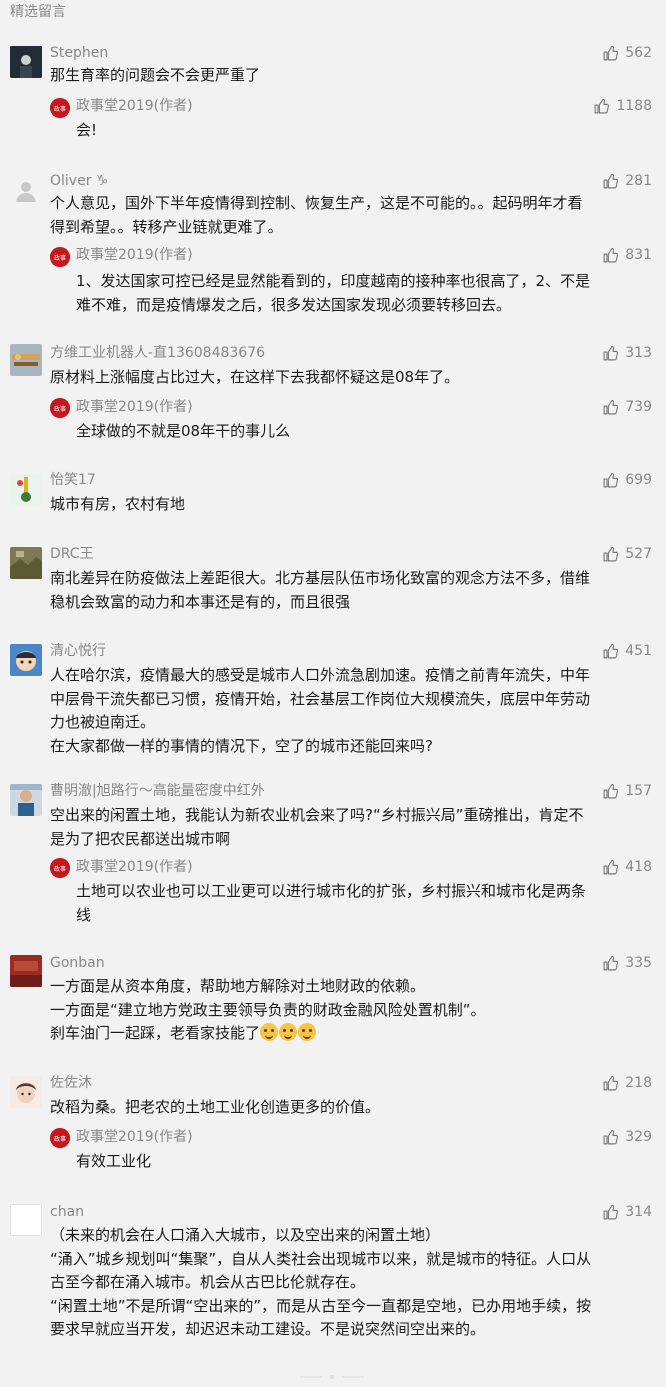  Describe the element at coordinates (38, 12) in the screenshot. I see `section-title: 精选留言` at that location.